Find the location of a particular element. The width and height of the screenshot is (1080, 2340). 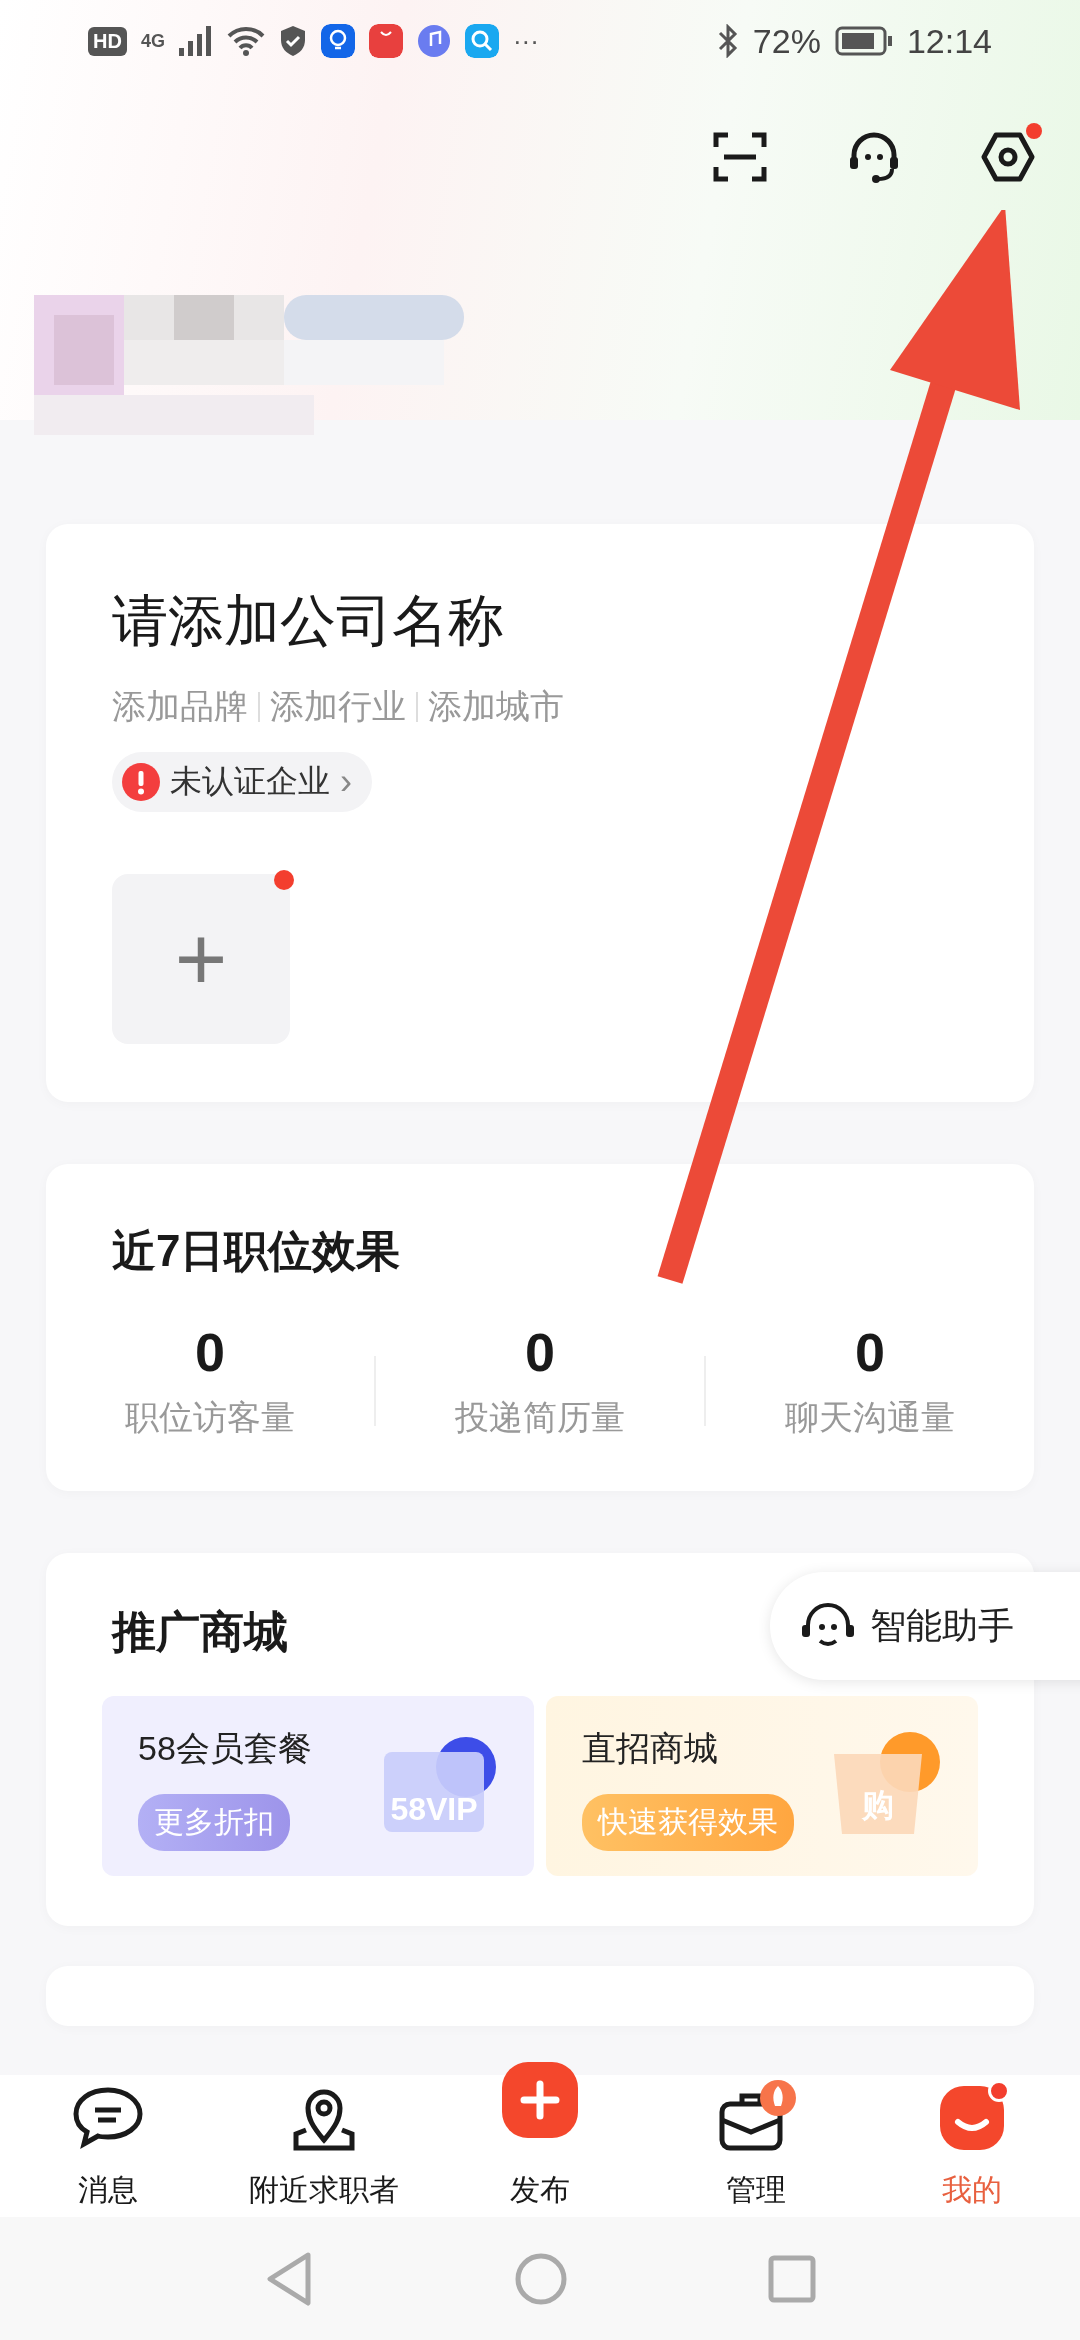

nav-tab: 消息 is located at coordinates (108, 2133).